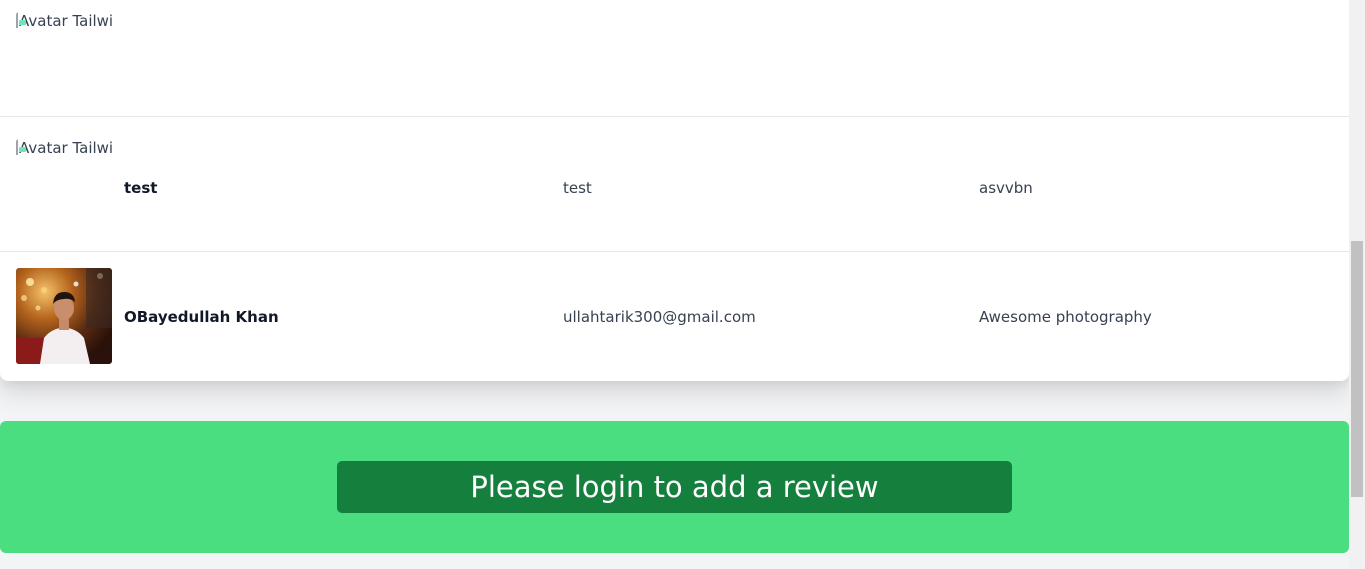 The width and height of the screenshot is (1365, 569). I want to click on avatar-photo, so click(64, 316).